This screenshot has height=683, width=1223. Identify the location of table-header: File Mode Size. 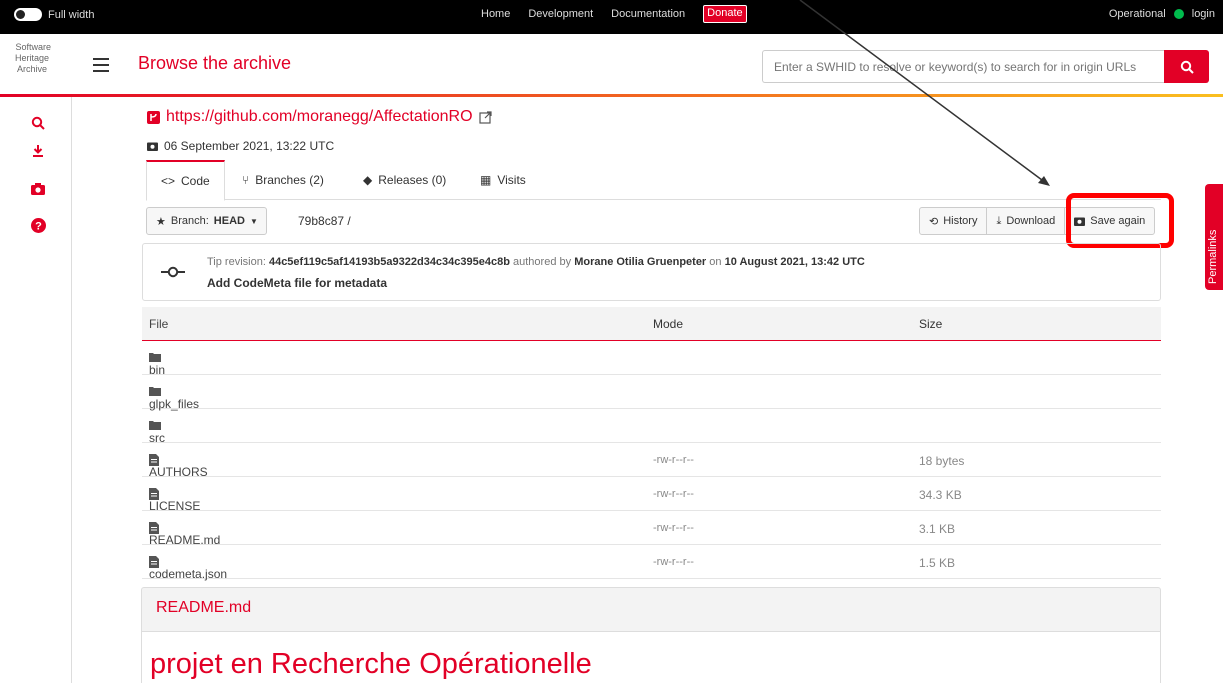
(651, 324).